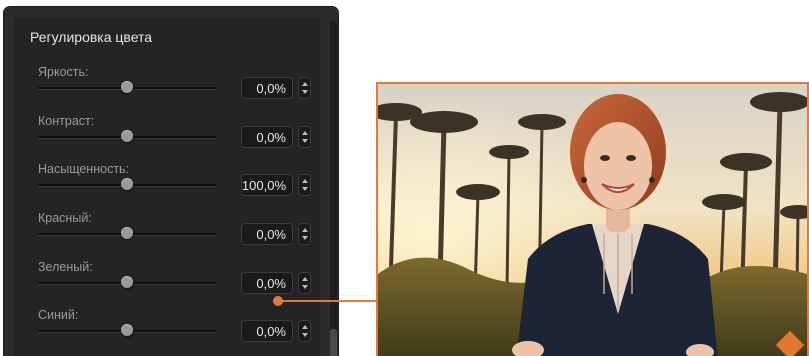 The height and width of the screenshot is (356, 809). Describe the element at coordinates (267, 88) in the screenshot. I see `brightness-value-field: 0,0%` at that location.